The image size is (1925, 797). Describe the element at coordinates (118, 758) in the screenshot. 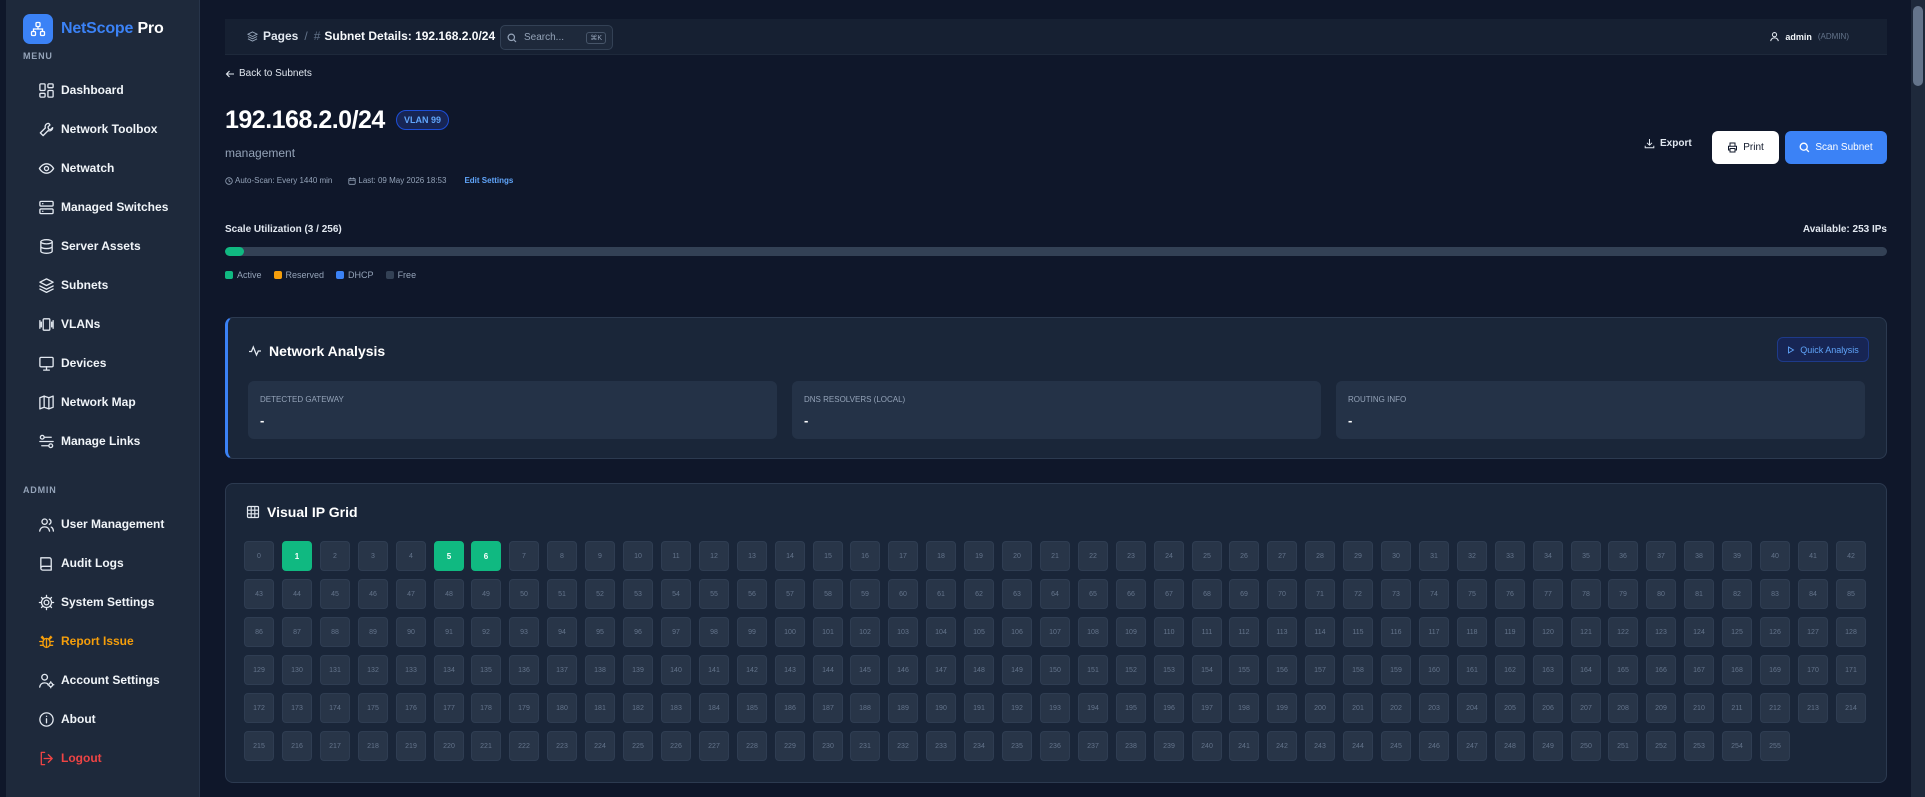

I see `sidebar-item-logout: Logout` at that location.